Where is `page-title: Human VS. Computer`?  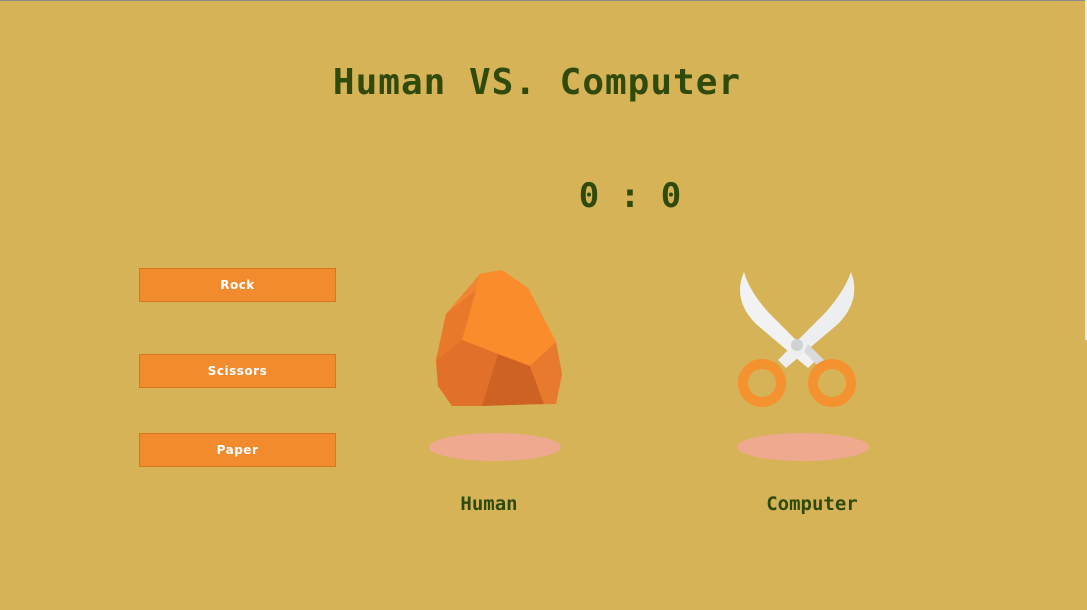 page-title: Human VS. Computer is located at coordinates (537, 82).